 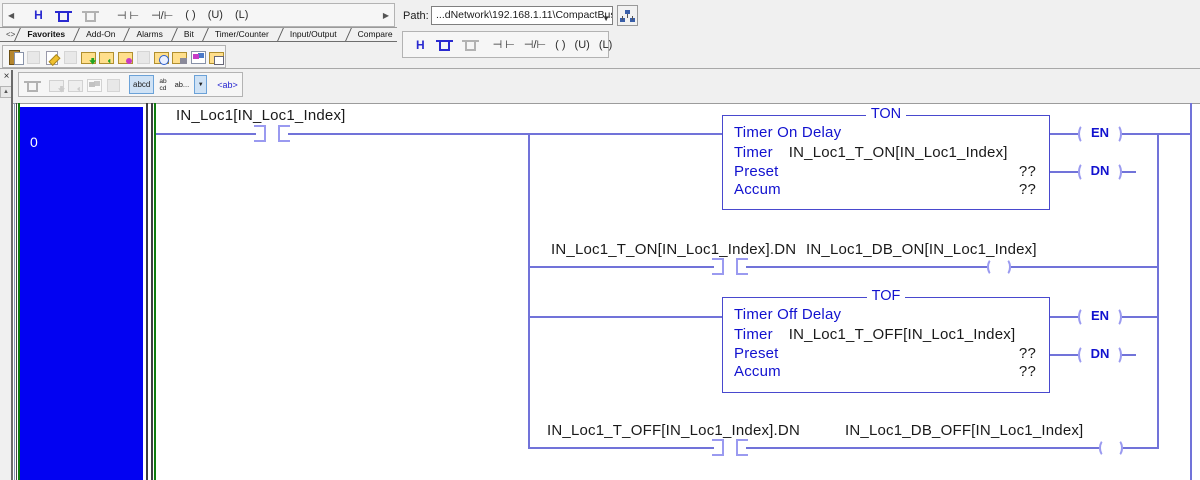 What do you see at coordinates (1100, 172) in the screenshot?
I see `ton-dn-output: DN` at bounding box center [1100, 172].